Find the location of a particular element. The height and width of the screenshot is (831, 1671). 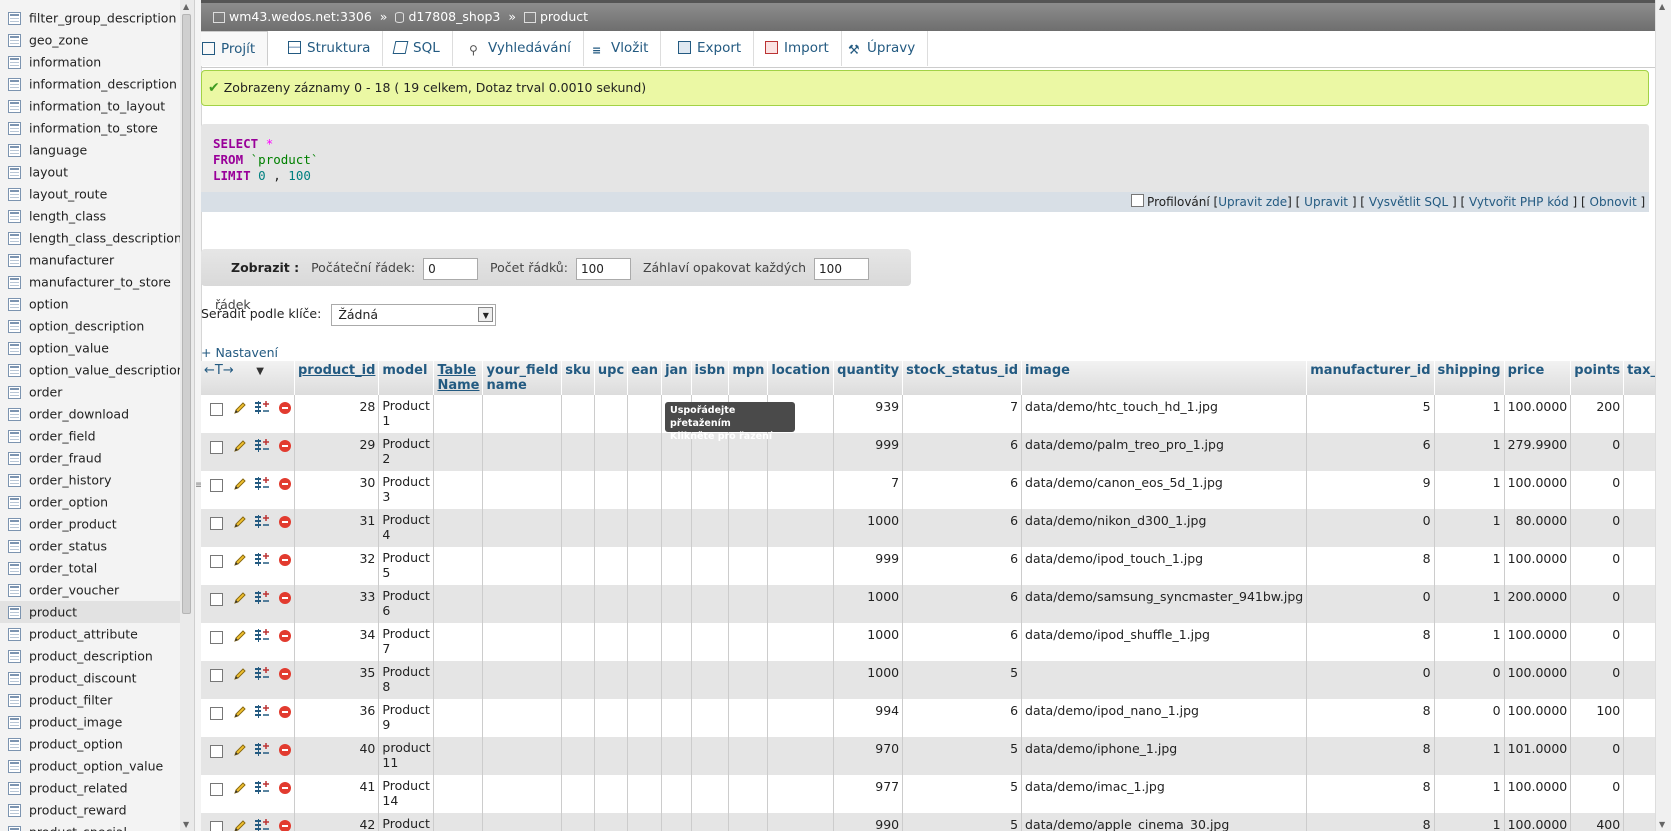

cell-stock-status-id: 5 is located at coordinates (962, 756).